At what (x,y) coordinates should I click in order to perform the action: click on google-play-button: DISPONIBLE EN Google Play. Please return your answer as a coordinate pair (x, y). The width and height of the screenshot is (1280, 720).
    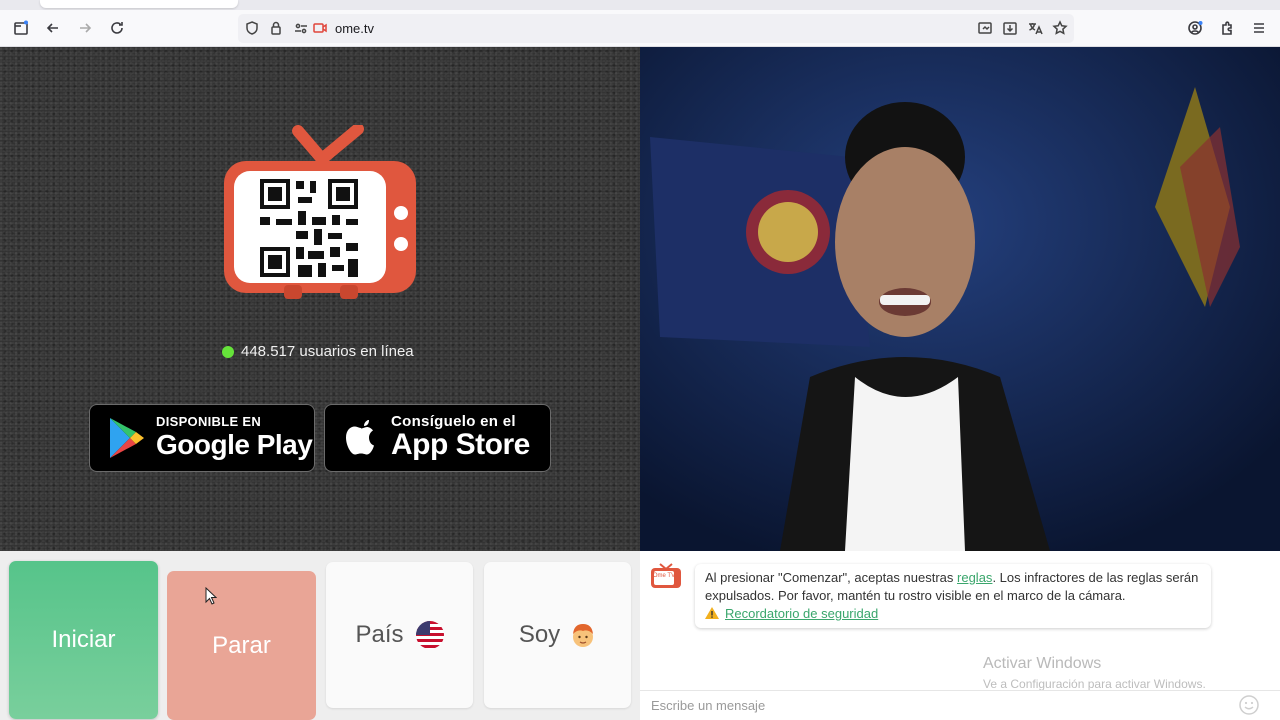
    Looking at the image, I should click on (202, 438).